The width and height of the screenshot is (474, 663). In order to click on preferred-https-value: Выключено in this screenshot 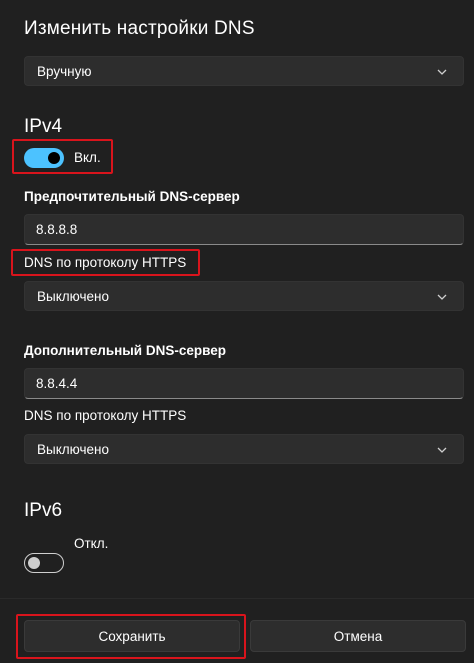, I will do `click(73, 296)`.